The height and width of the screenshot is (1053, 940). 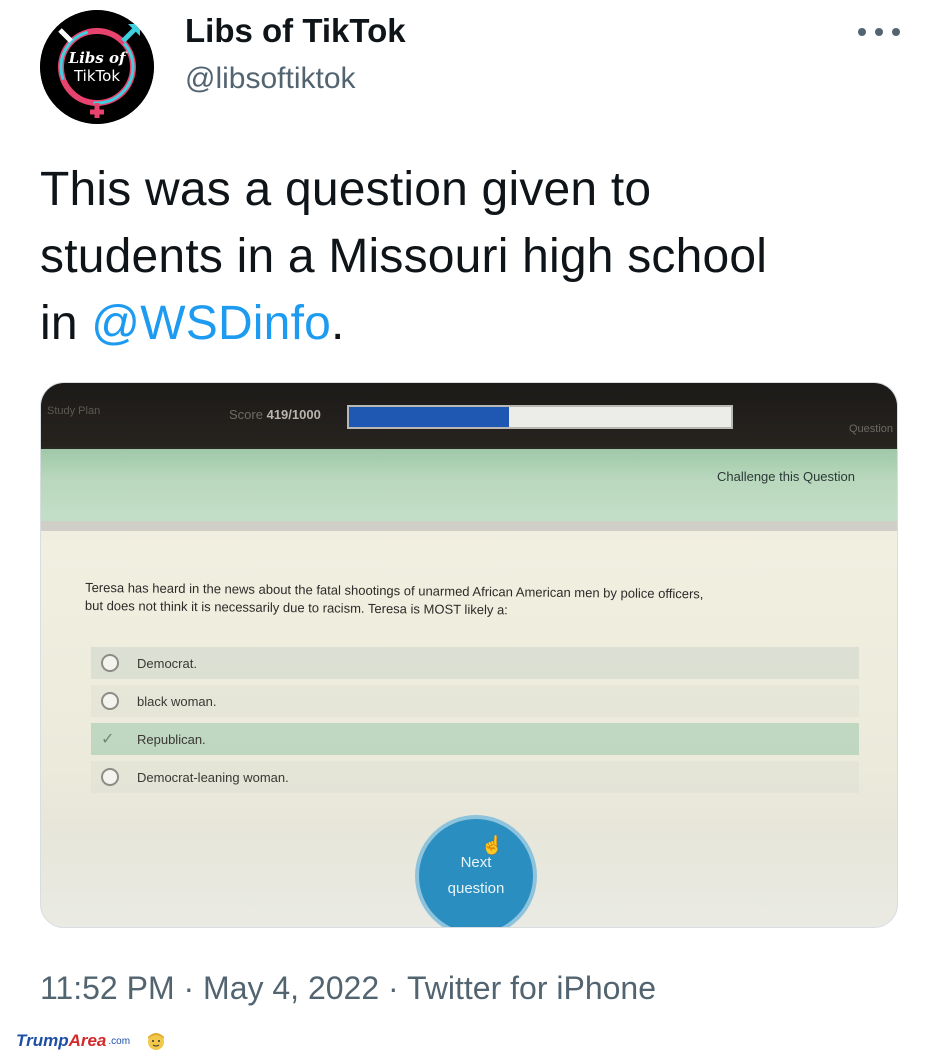 What do you see at coordinates (87, 1040) in the screenshot?
I see `watermark-text: Area` at bounding box center [87, 1040].